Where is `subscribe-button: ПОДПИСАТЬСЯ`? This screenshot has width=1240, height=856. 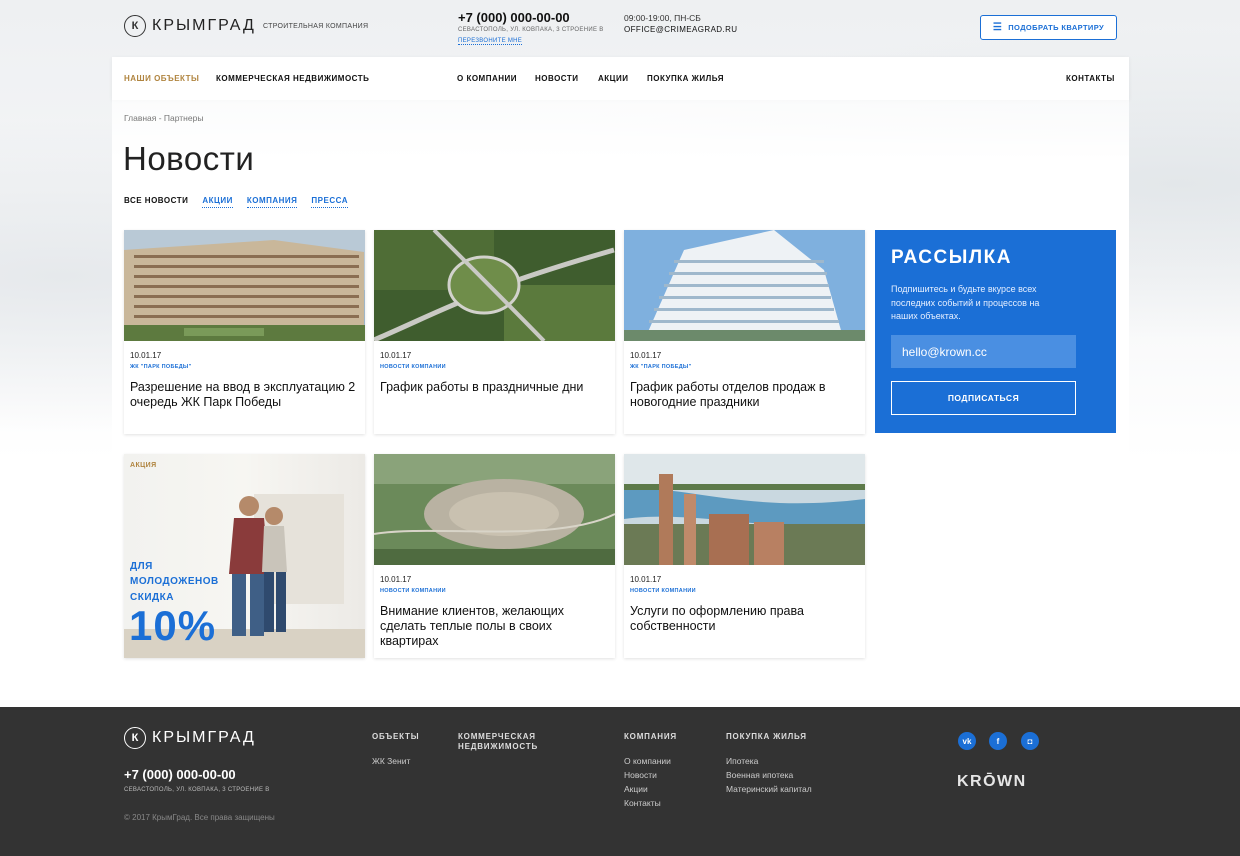
subscribe-button: ПОДПИСАТЬСЯ is located at coordinates (983, 398).